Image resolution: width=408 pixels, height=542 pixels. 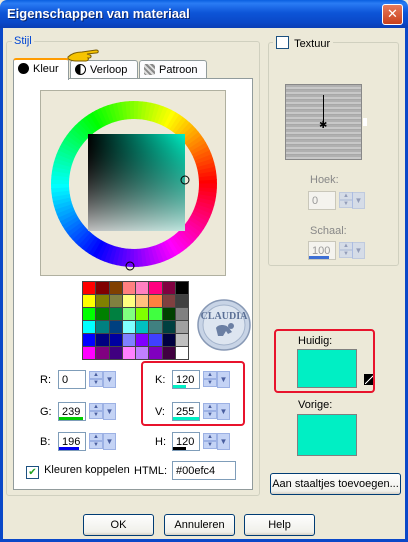 I want to click on b-spin-buttons: ▲ ▼, so click(x=96, y=441).